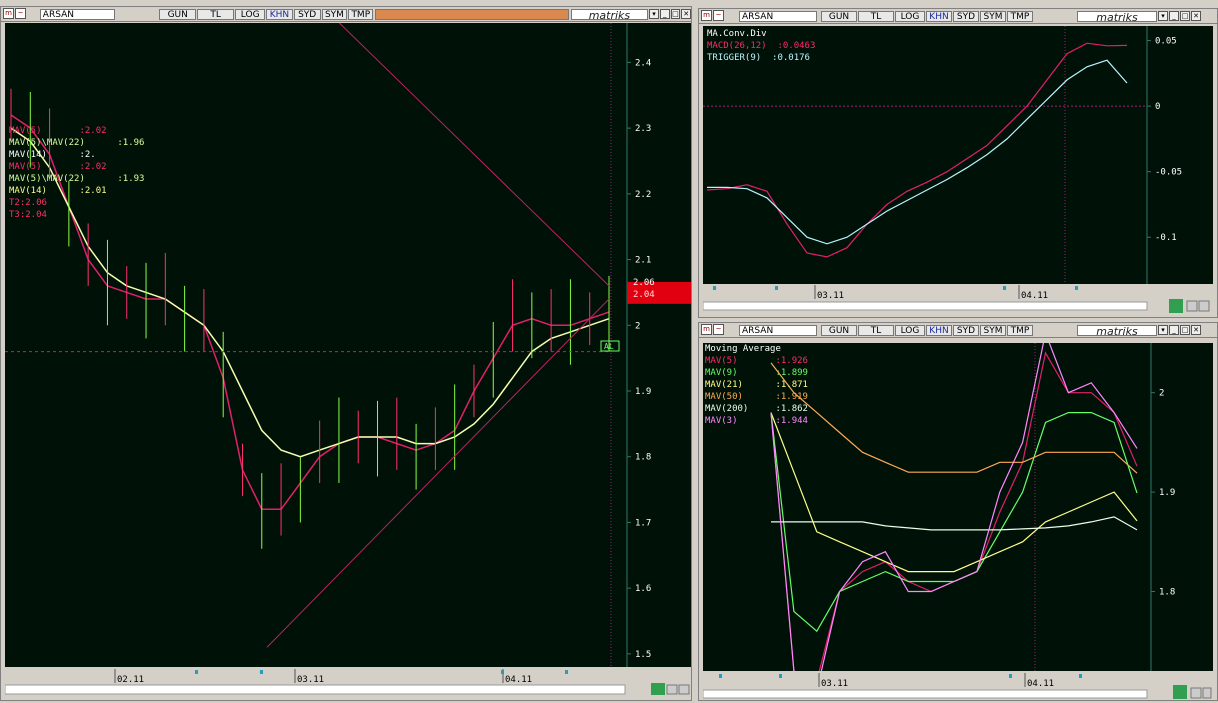 The width and height of the screenshot is (1218, 703). I want to click on series-line-mav-21-, so click(954, 492).